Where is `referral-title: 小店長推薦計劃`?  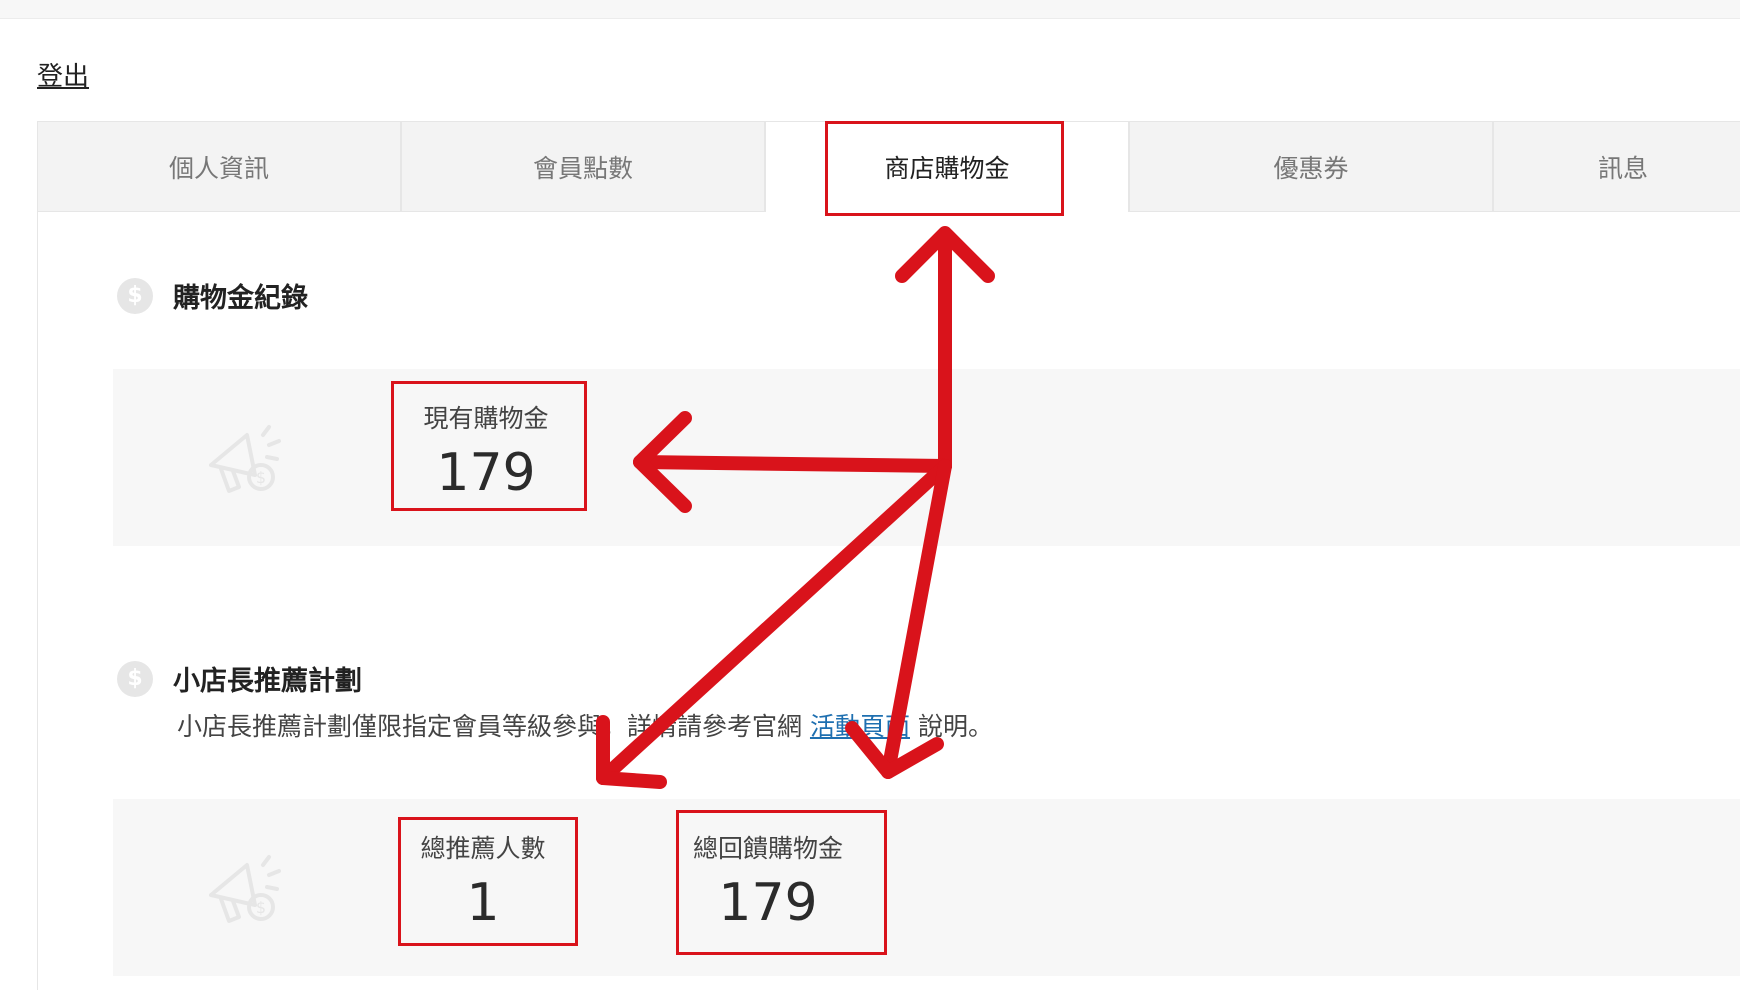
referral-title: 小店長推薦計劃 is located at coordinates (267, 681).